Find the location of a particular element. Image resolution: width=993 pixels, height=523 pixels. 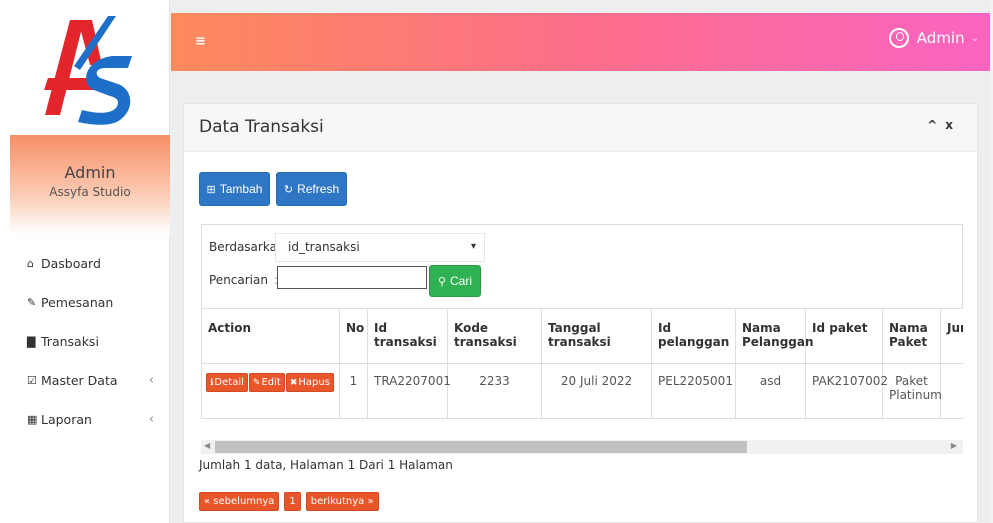

cari-button: ⚲ Cari is located at coordinates (455, 281).